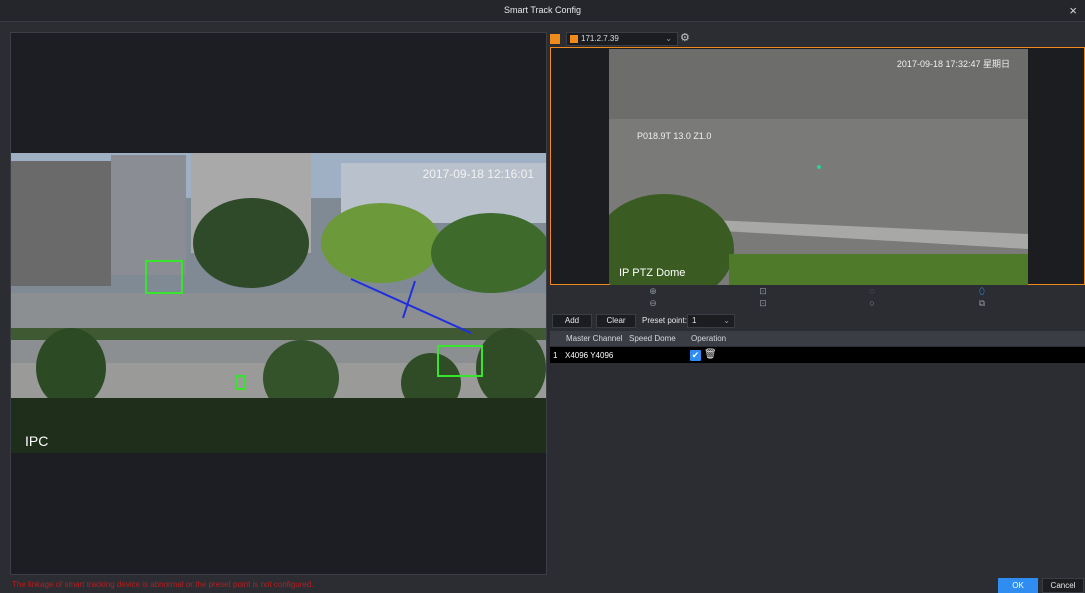 The width and height of the screenshot is (1085, 593). Describe the element at coordinates (574, 39) in the screenshot. I see `ptz-ip-color-square` at that location.